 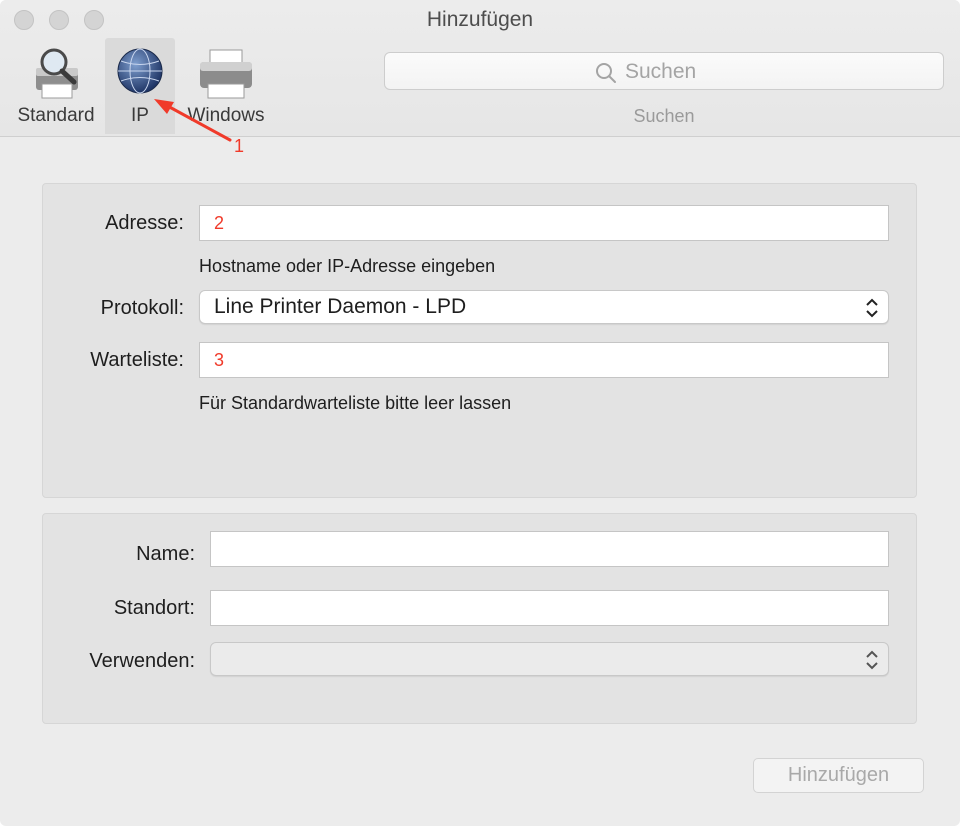 What do you see at coordinates (239, 146) in the screenshot?
I see `annotation-number-1: 1` at bounding box center [239, 146].